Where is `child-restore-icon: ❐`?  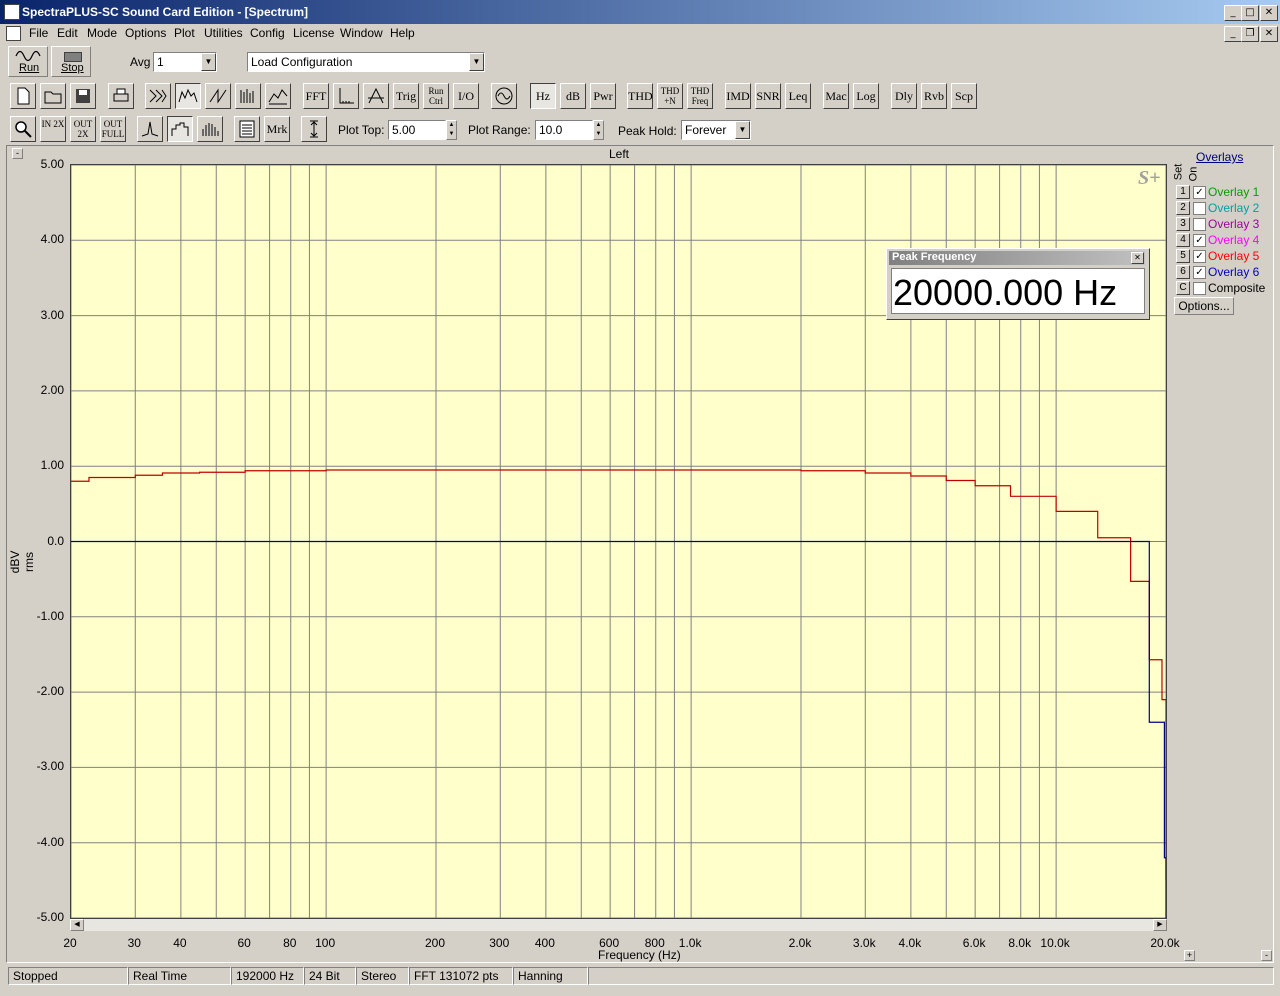
child-restore-icon: ❐ is located at coordinates (1250, 34).